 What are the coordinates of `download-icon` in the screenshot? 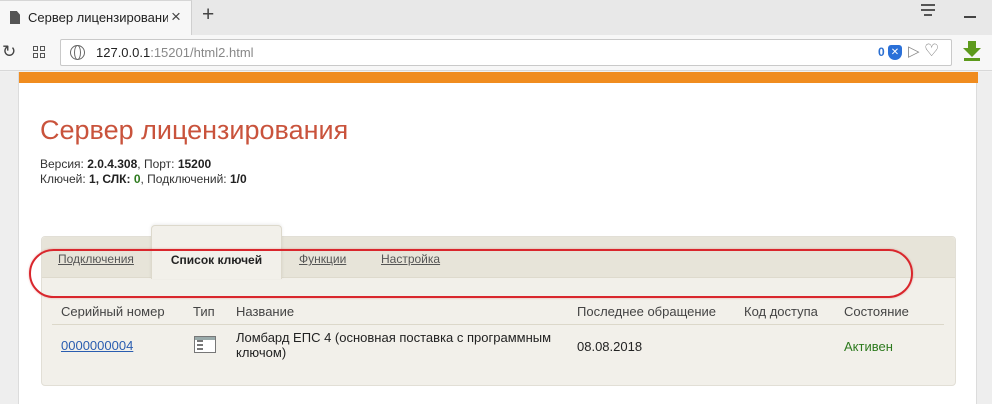 It's located at (972, 51).